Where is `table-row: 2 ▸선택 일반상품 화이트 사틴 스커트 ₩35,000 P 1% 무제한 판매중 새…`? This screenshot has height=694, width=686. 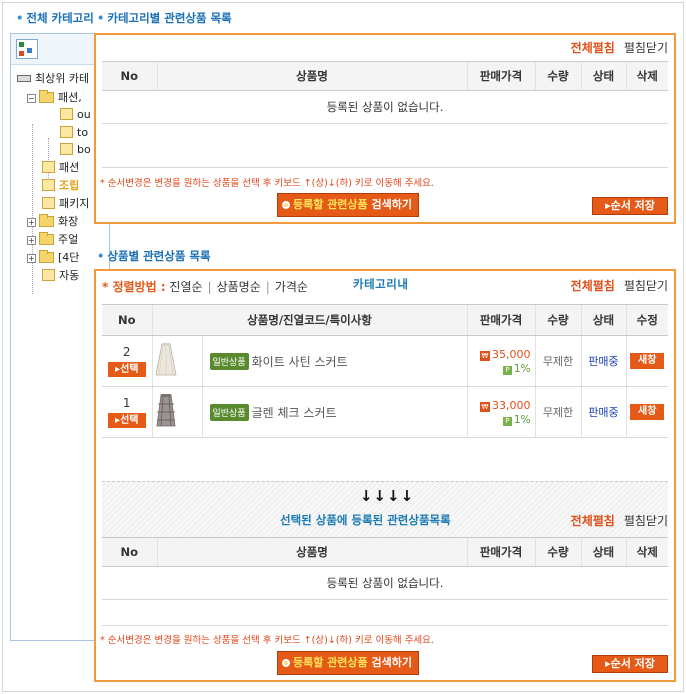
table-row: 2 ▸선택 일반상품 화이트 사틴 스커트 ₩35,000 P 1% 무제한 판매중 새… is located at coordinates (385, 361).